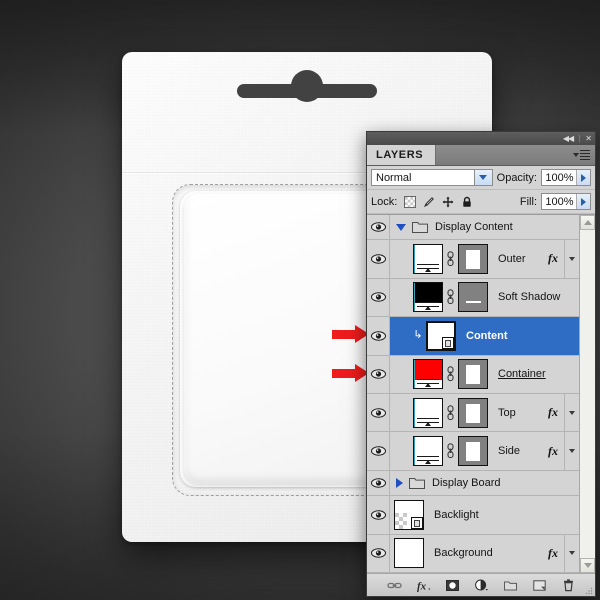 The image size is (600, 600). Describe the element at coordinates (584, 155) in the screenshot. I see `panel-menu-icon` at that location.